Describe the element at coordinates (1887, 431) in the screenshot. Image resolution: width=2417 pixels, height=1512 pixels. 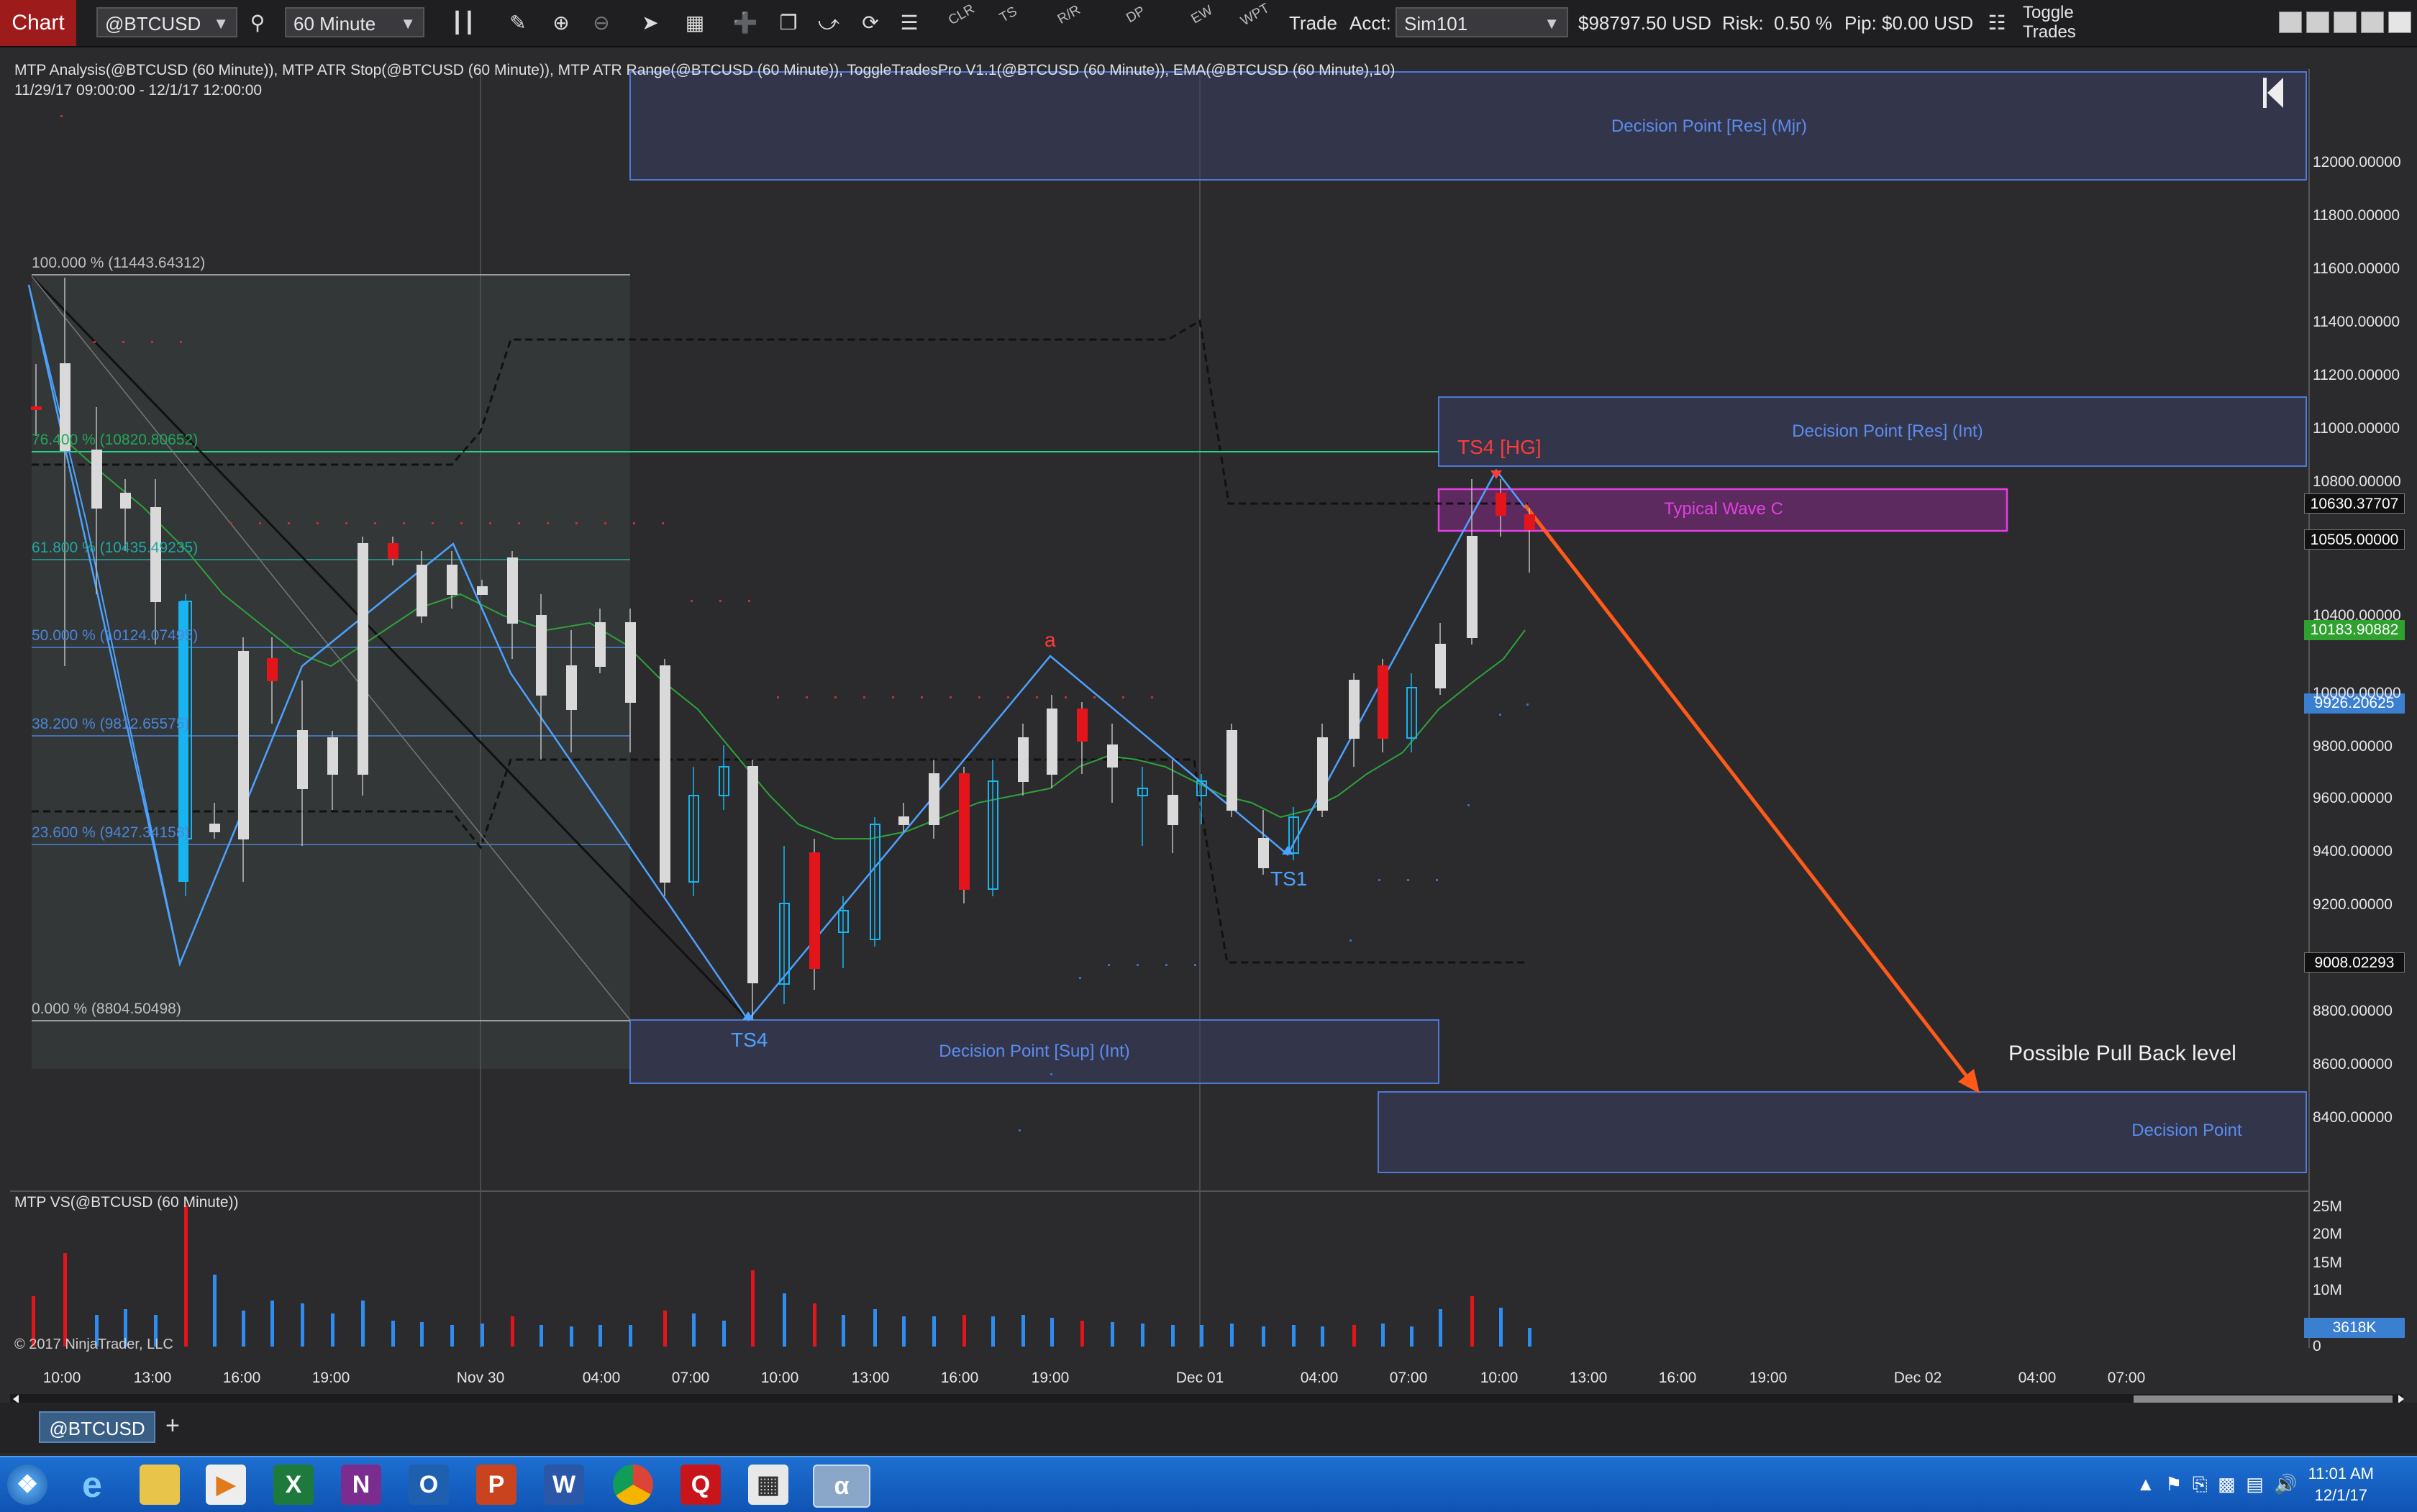
I see `zone-label-res-int: Decision Point [Res] (Int)` at that location.